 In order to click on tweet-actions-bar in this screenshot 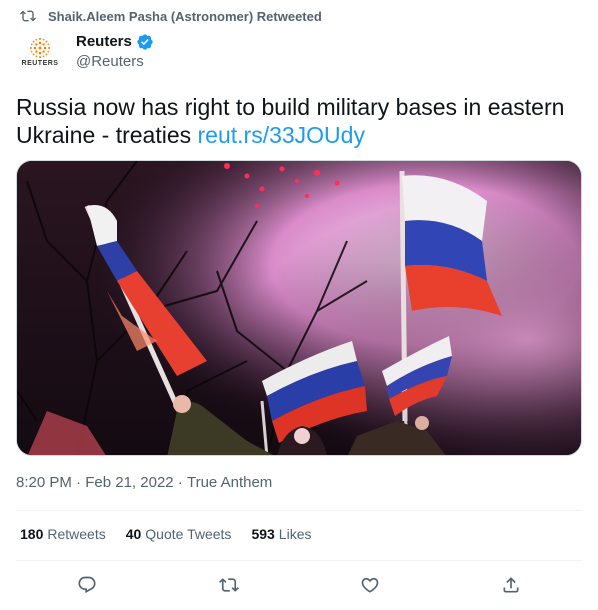, I will do `click(299, 586)`.